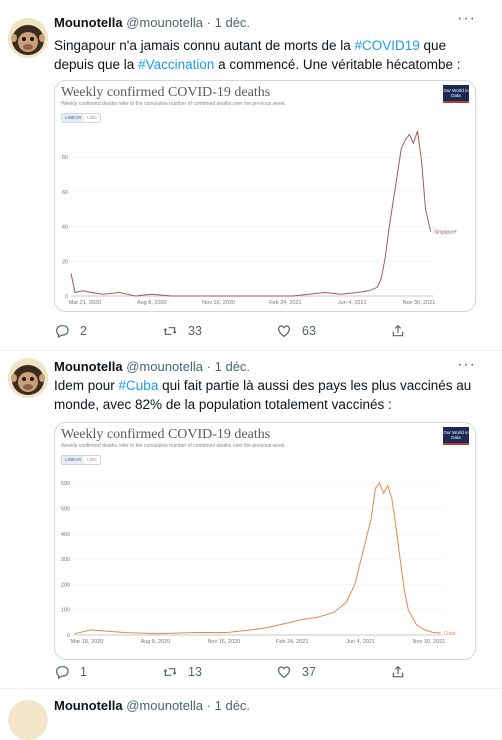 The width and height of the screenshot is (502, 740). What do you see at coordinates (85, 303) in the screenshot?
I see `x-tick-label: Mar 21, 2020` at bounding box center [85, 303].